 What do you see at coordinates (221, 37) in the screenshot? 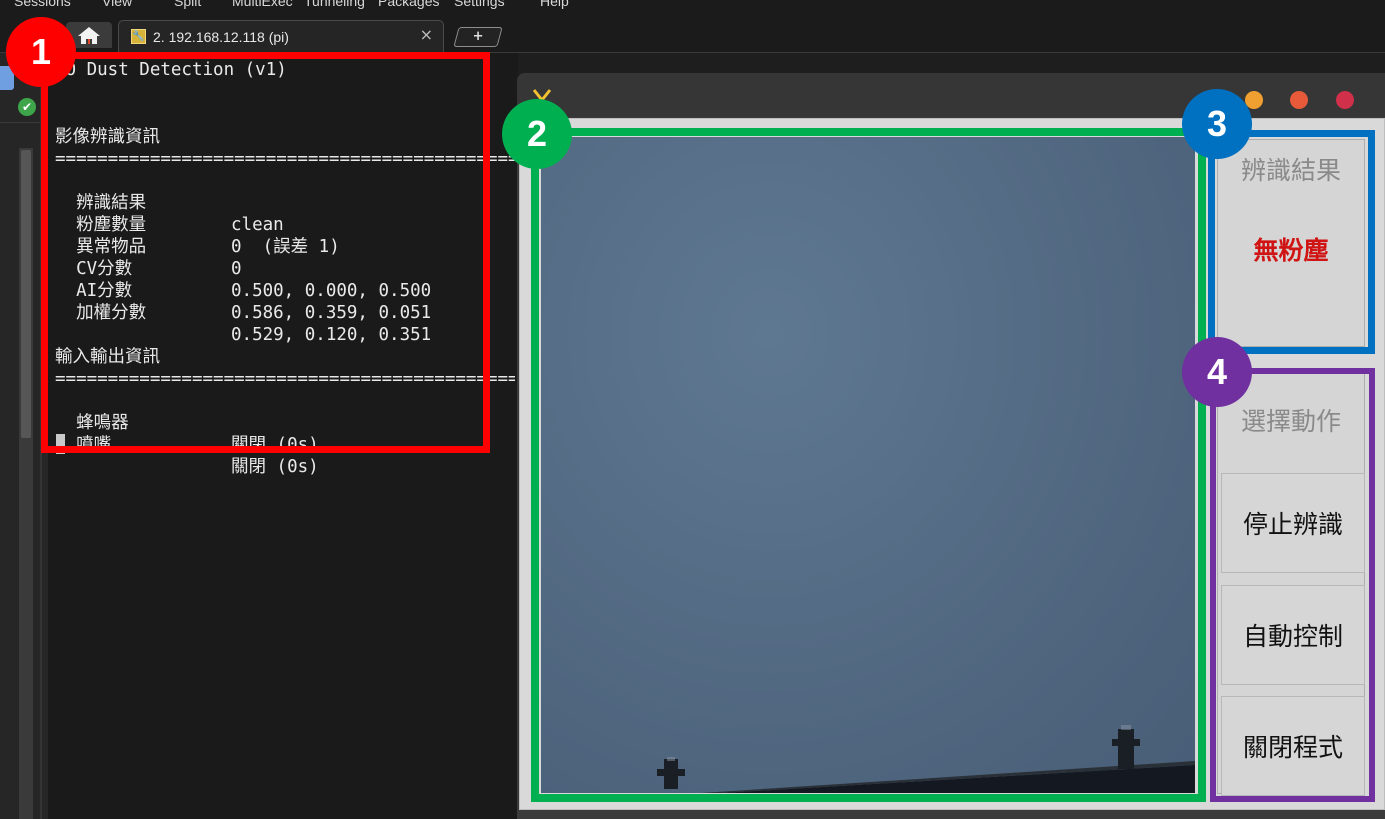
I see `tab-session-label: 2. 192.168.12.118 (pi)` at bounding box center [221, 37].